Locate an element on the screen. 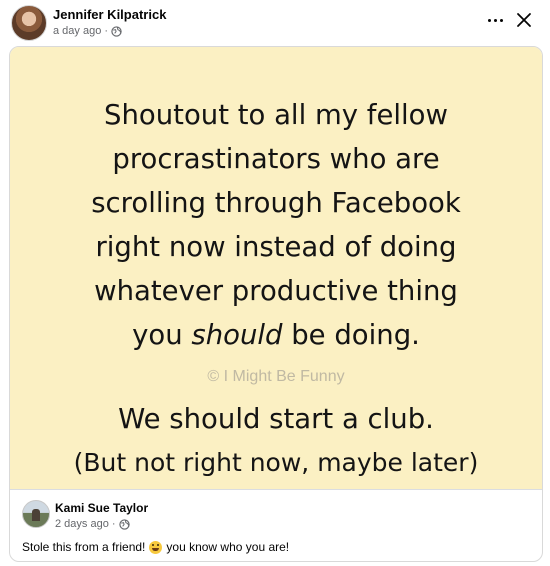  post-header: Jennifer Kilpatrick a day ago · is located at coordinates (275, 23).